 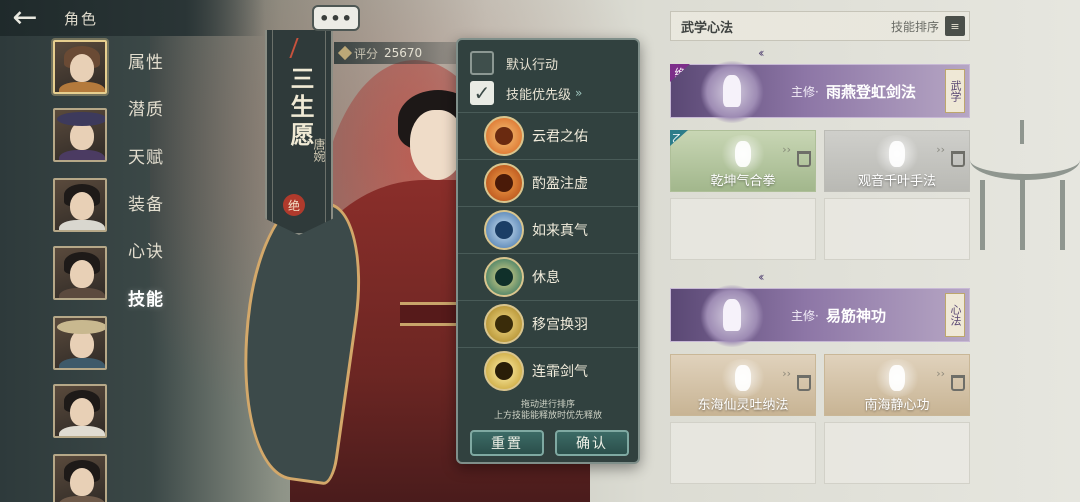 What do you see at coordinates (732, 92) in the screenshot?
I see `martial-art-emblem-icon` at bounding box center [732, 92].